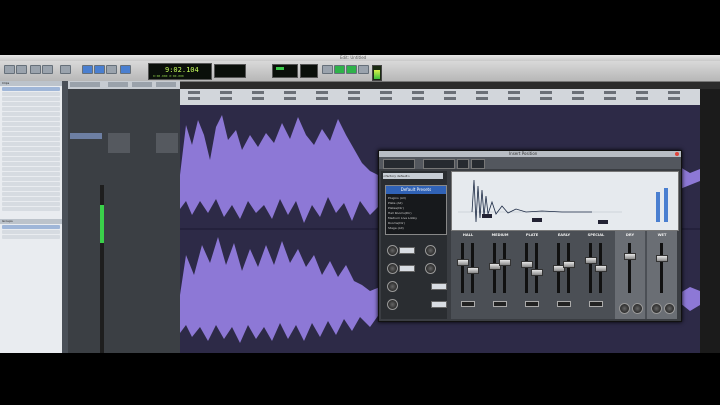 The image size is (720, 405). I want to click on impulse-response-graph, so click(565, 201).